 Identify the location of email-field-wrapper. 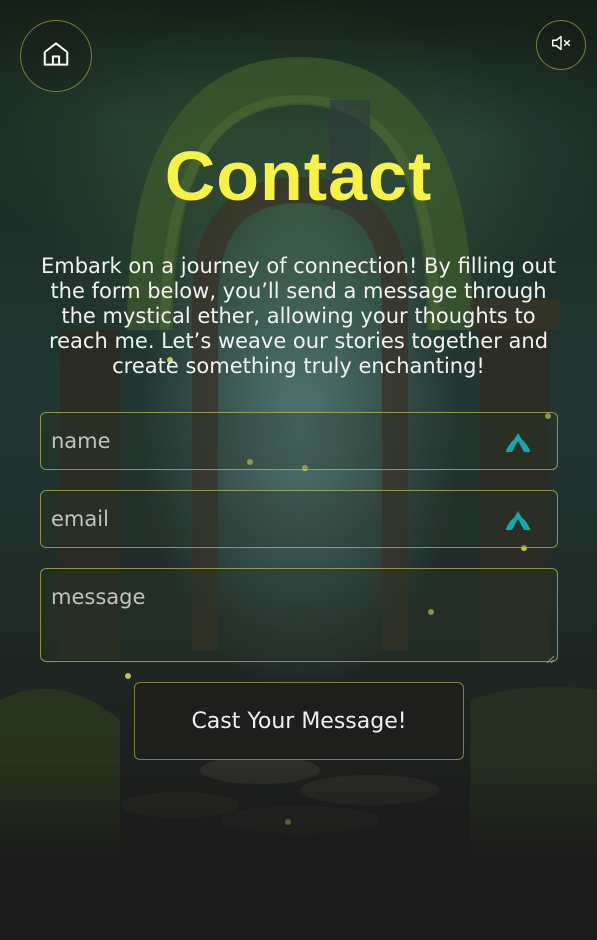
(299, 519).